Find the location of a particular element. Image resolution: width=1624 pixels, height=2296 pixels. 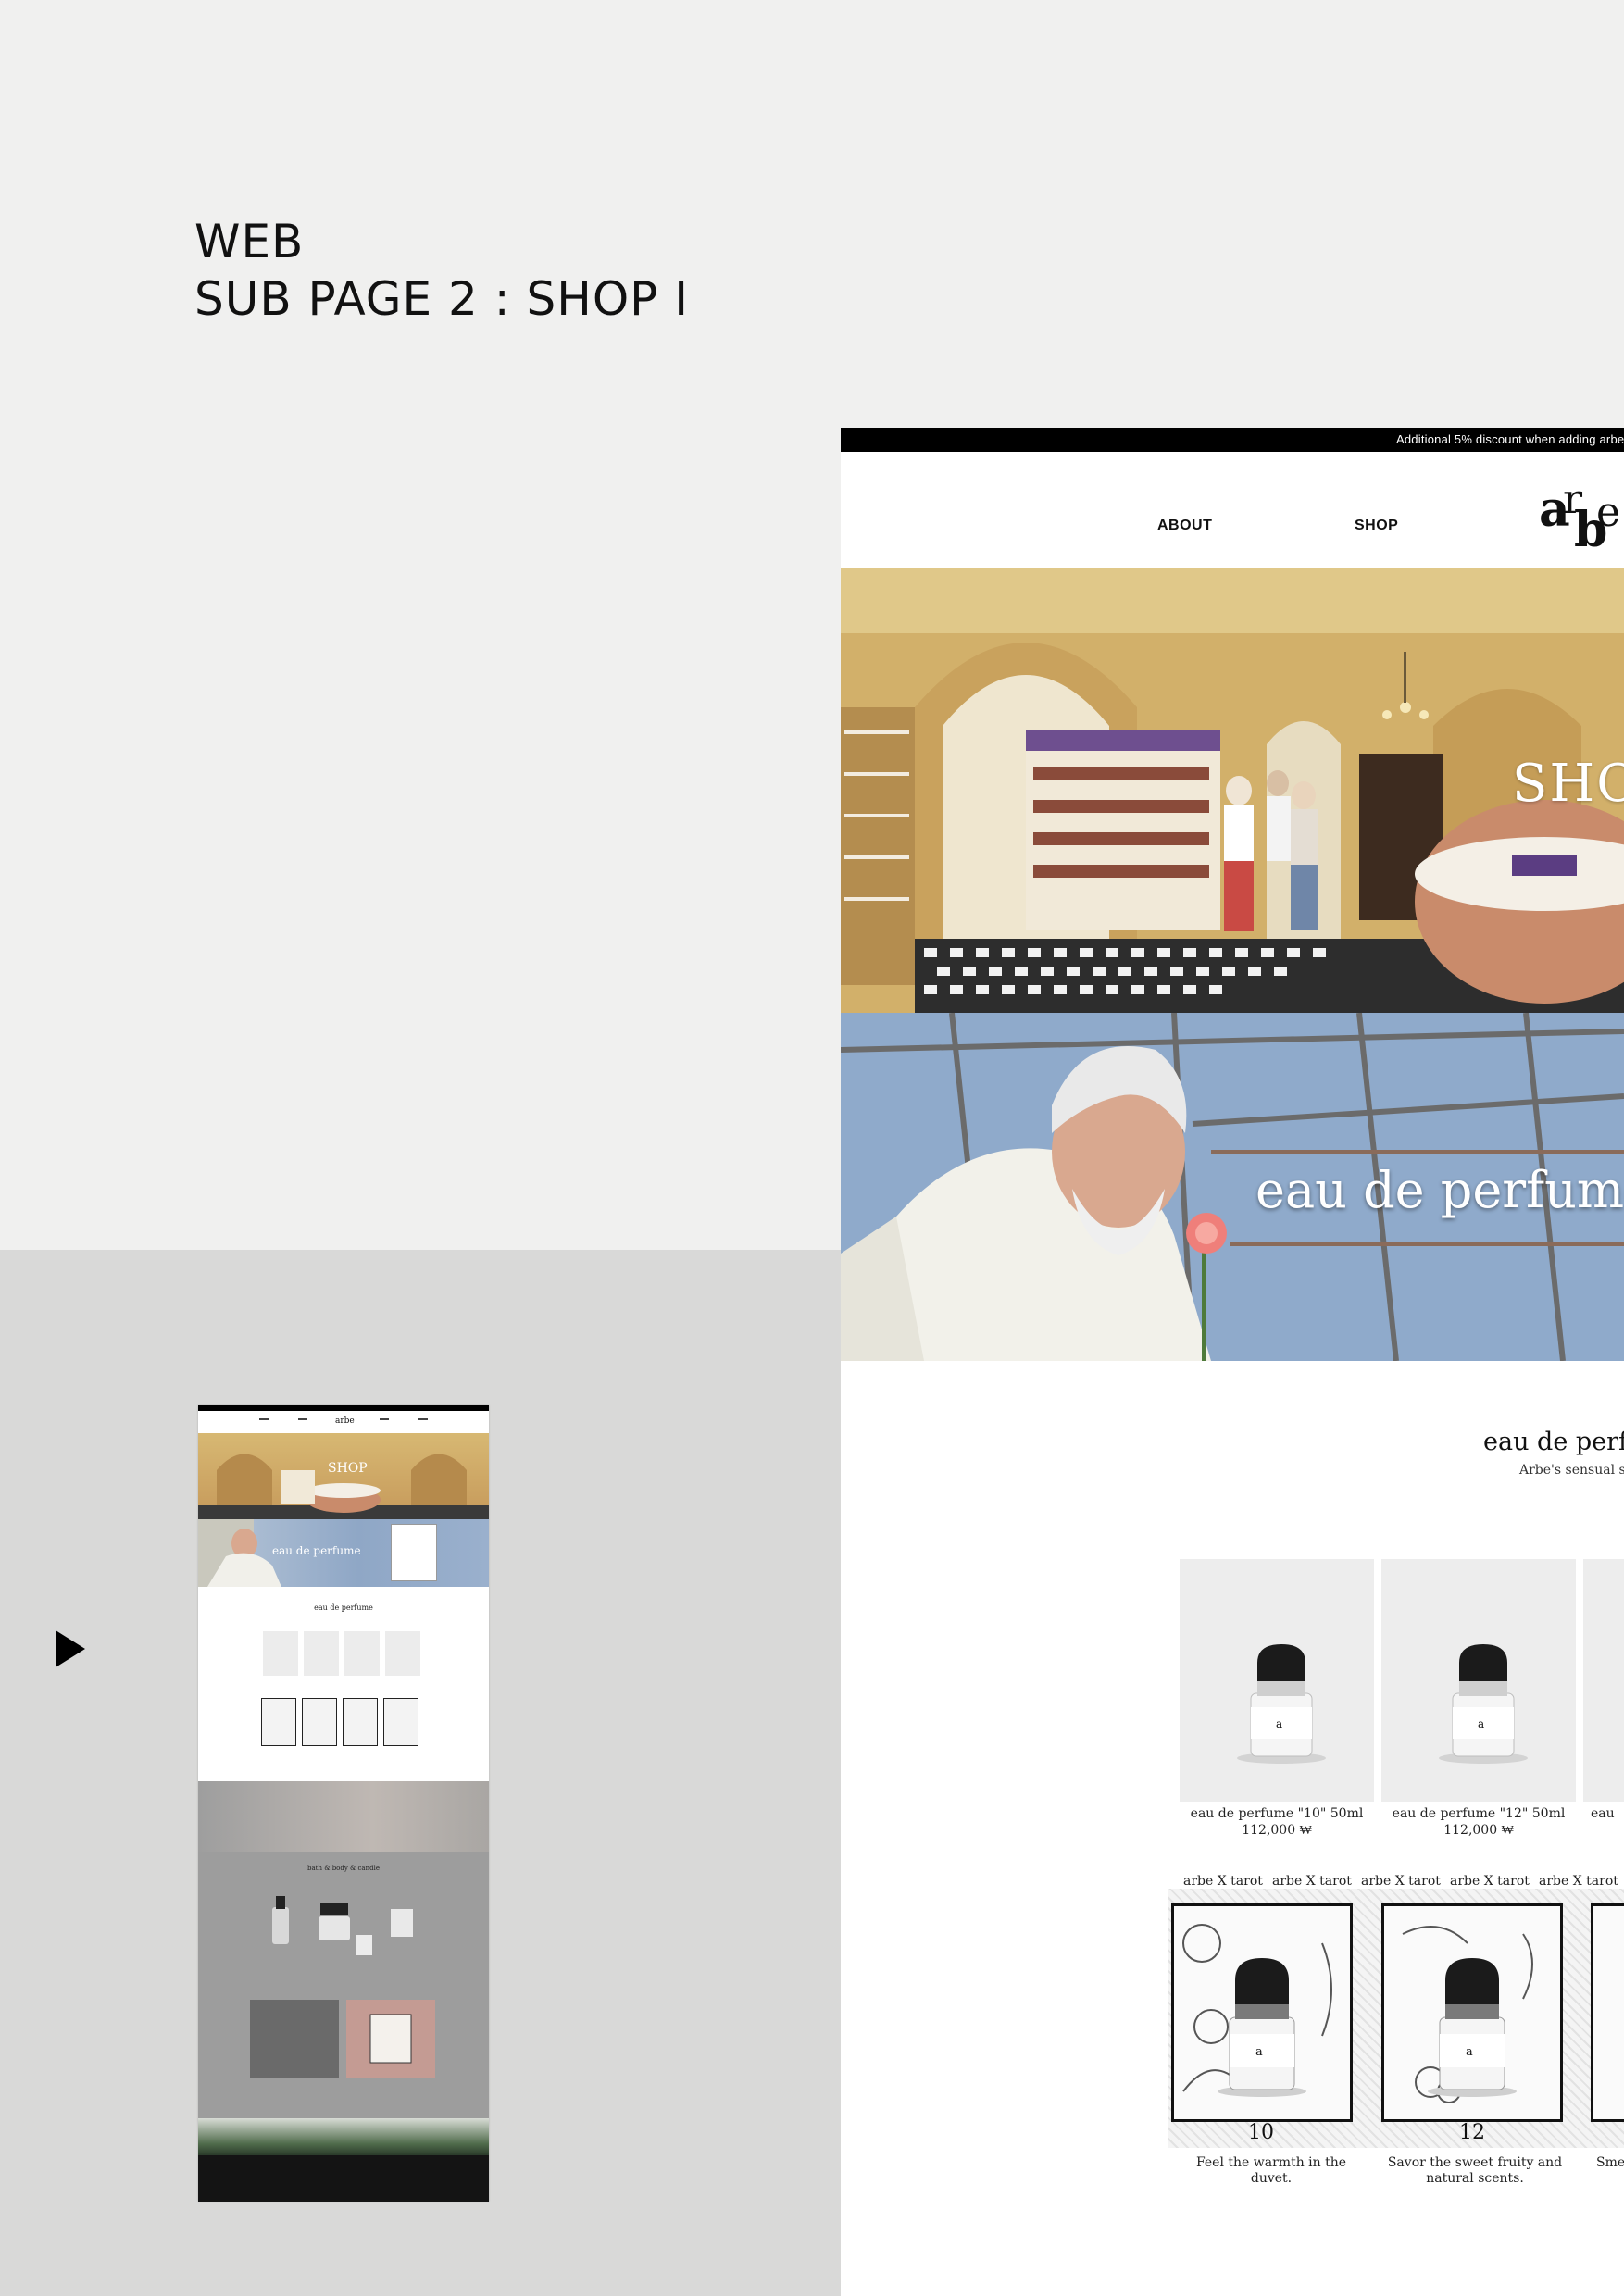

section-title: eau de perfume is located at coordinates (1553, 1442).